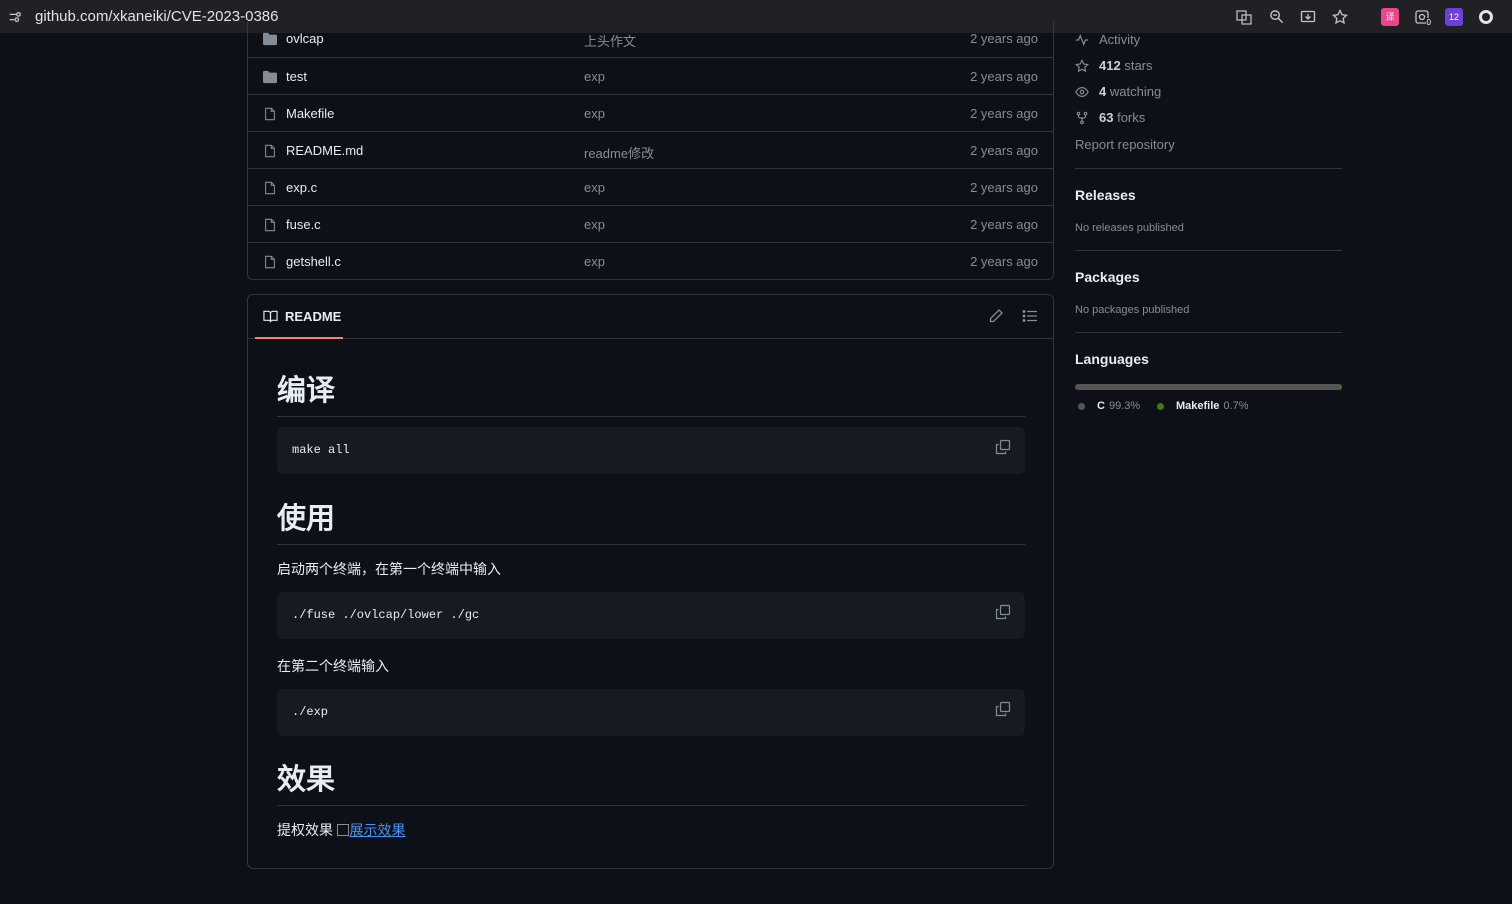 Image resolution: width=1512 pixels, height=904 pixels. I want to click on extension-counter-icon: 12, so click(1454, 16).